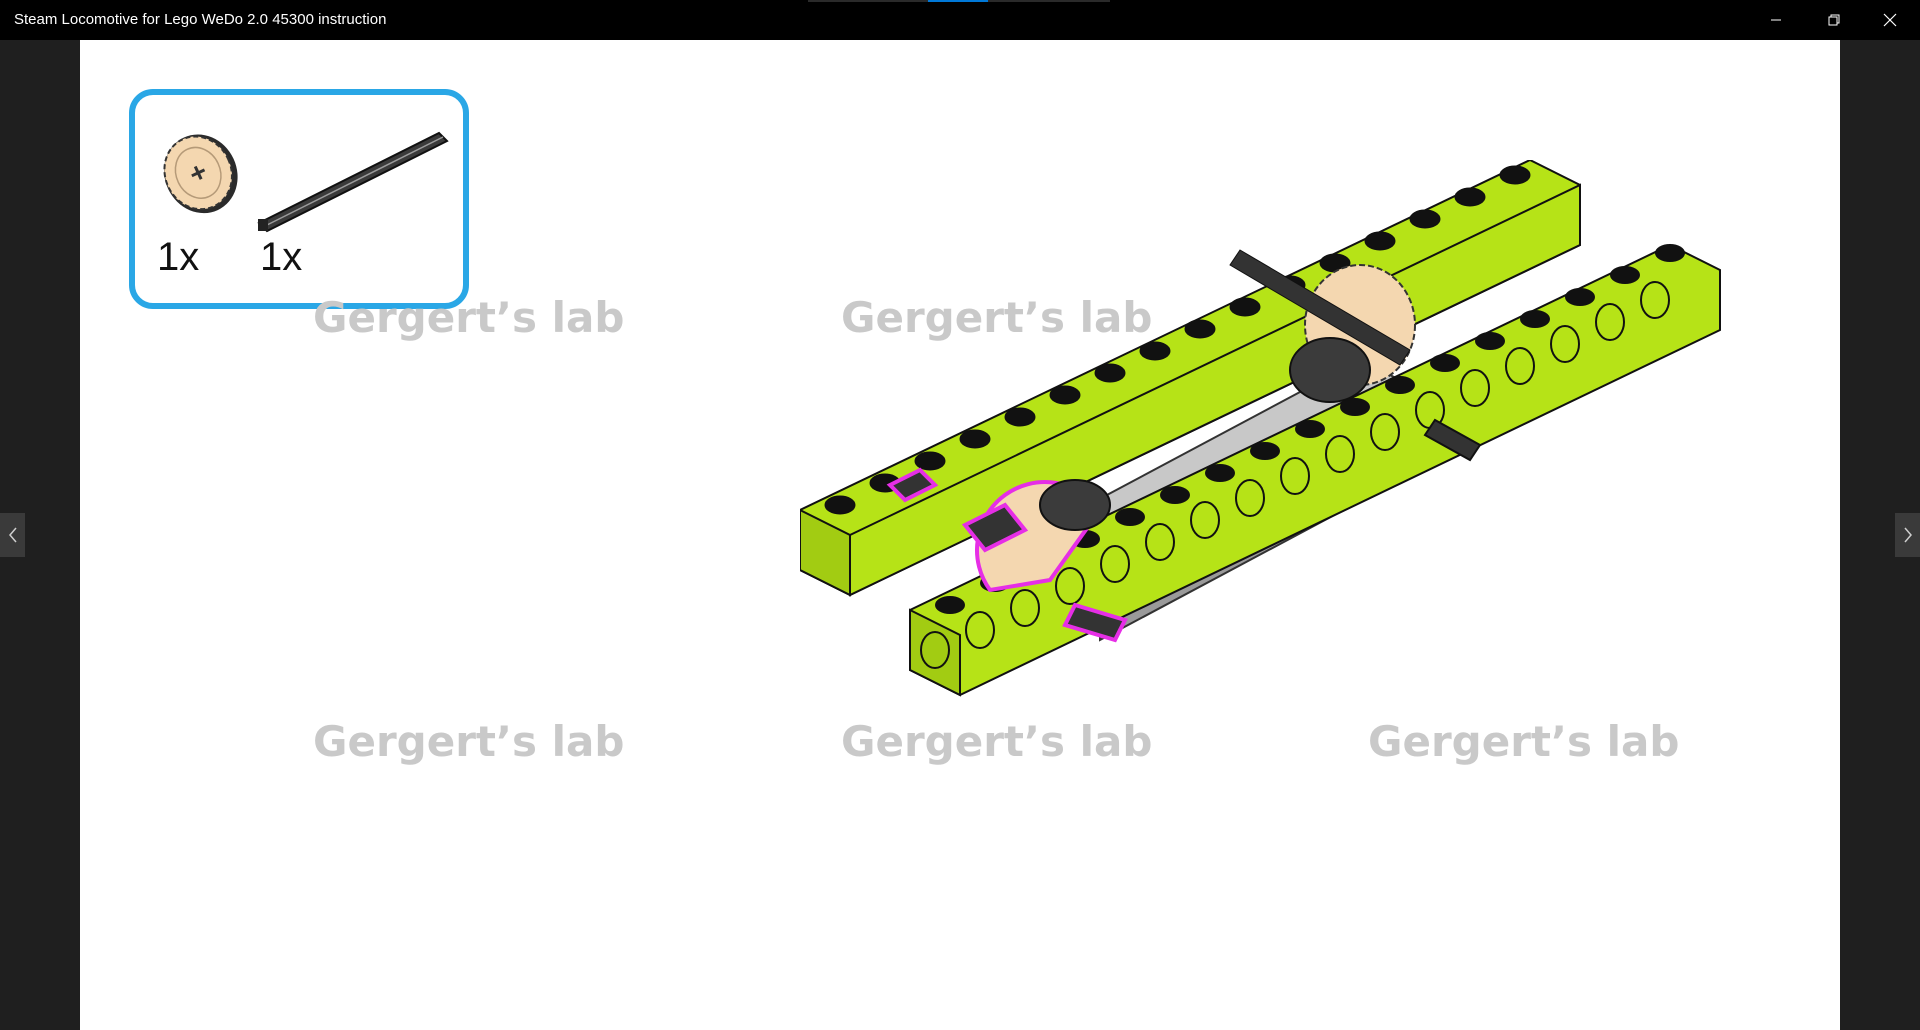 Image resolution: width=1920 pixels, height=1030 pixels. Describe the element at coordinates (353, 182) in the screenshot. I see `axle-icon` at that location.